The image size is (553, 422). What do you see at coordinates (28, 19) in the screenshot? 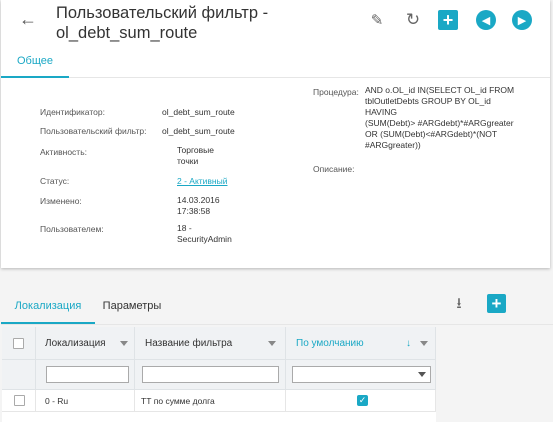
I see `back-arrow-icon: ←` at bounding box center [28, 19].